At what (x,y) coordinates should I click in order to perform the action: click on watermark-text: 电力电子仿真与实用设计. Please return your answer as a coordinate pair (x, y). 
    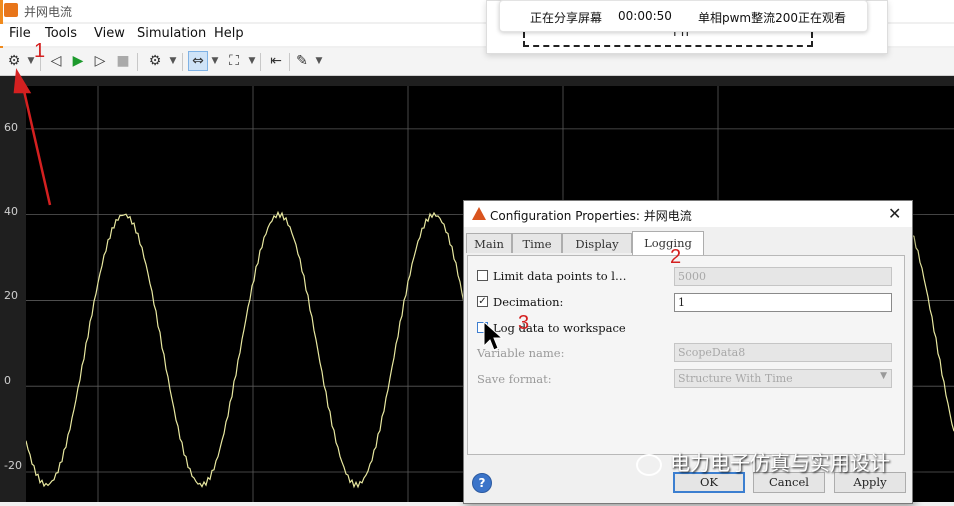
    Looking at the image, I should click on (780, 463).